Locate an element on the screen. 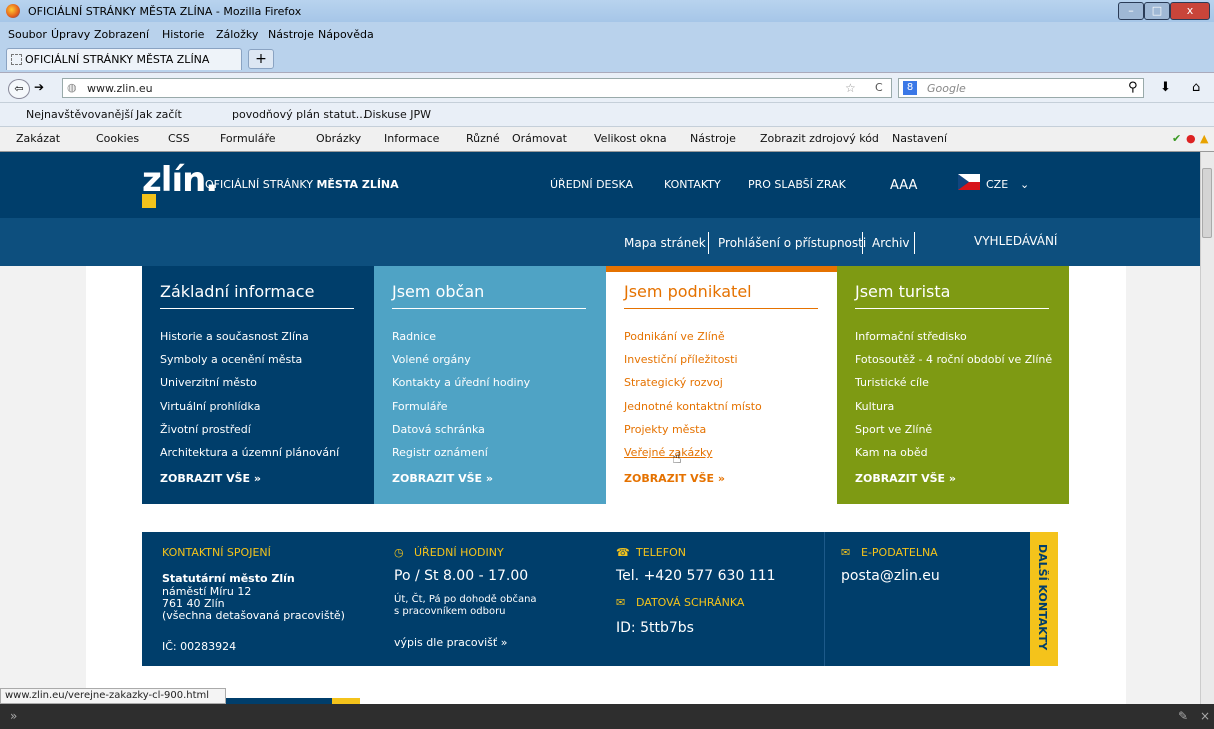 The width and height of the screenshot is (1214, 729). list-item: Formuláře is located at coordinates (461, 411).